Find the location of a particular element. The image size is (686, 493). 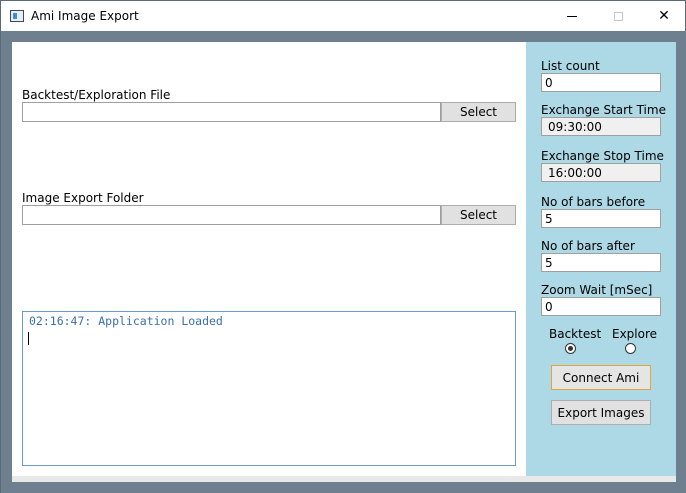

exchange-stop-label: Exchange Stop Time is located at coordinates (602, 156).